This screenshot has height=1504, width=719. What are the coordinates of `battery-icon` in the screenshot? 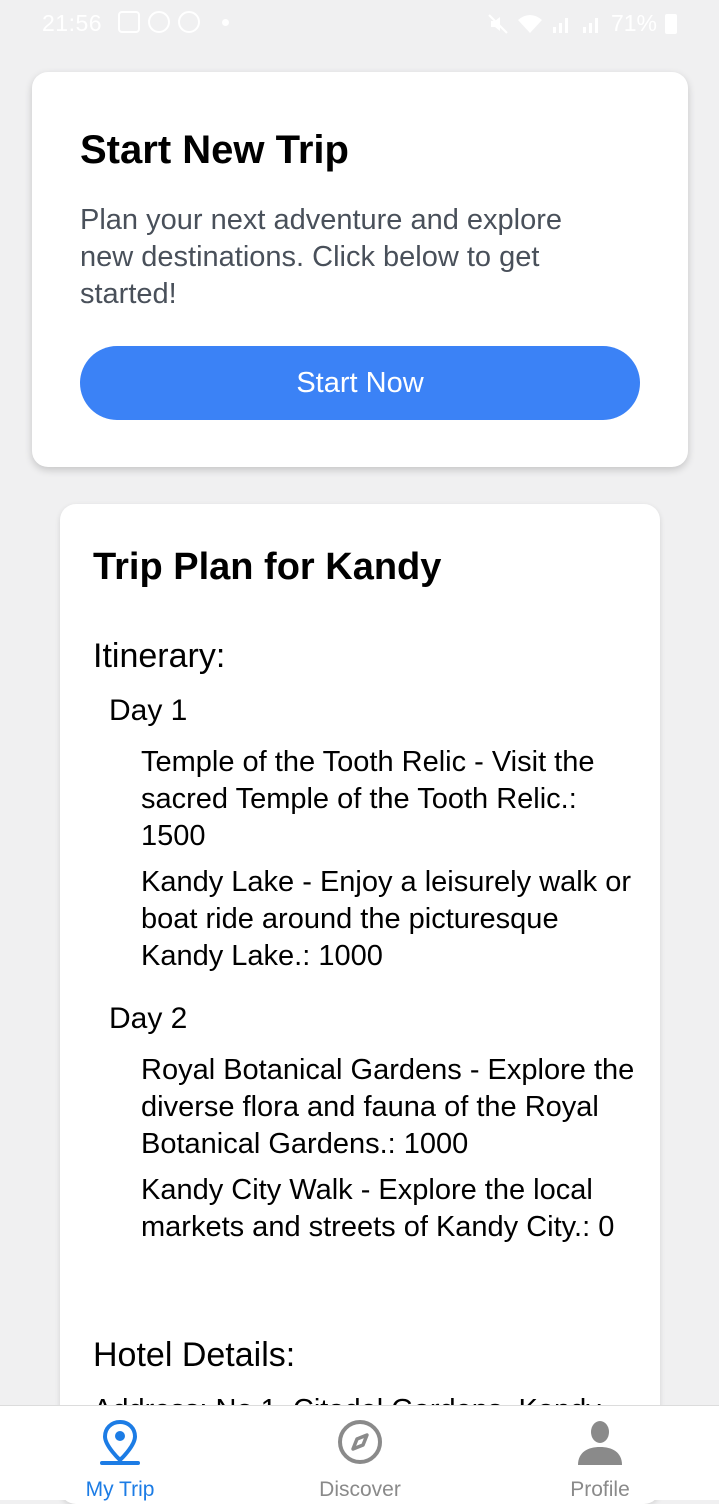 It's located at (671, 23).